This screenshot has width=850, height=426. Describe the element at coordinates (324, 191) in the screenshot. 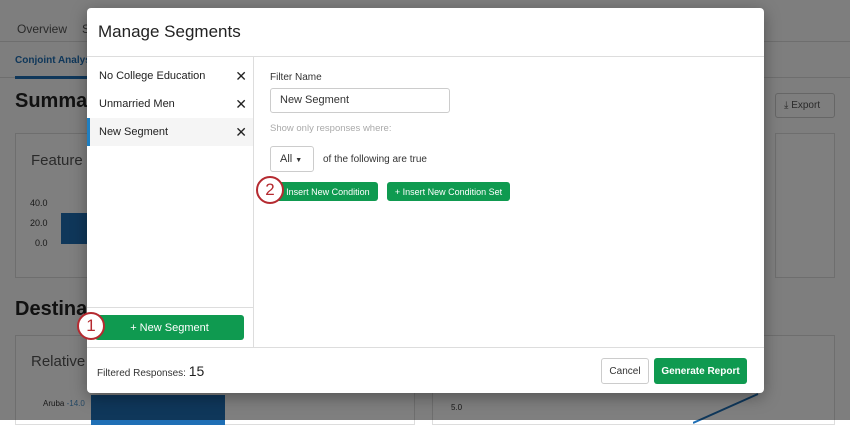

I see `insert-condition-button: + Insert New Condition` at that location.